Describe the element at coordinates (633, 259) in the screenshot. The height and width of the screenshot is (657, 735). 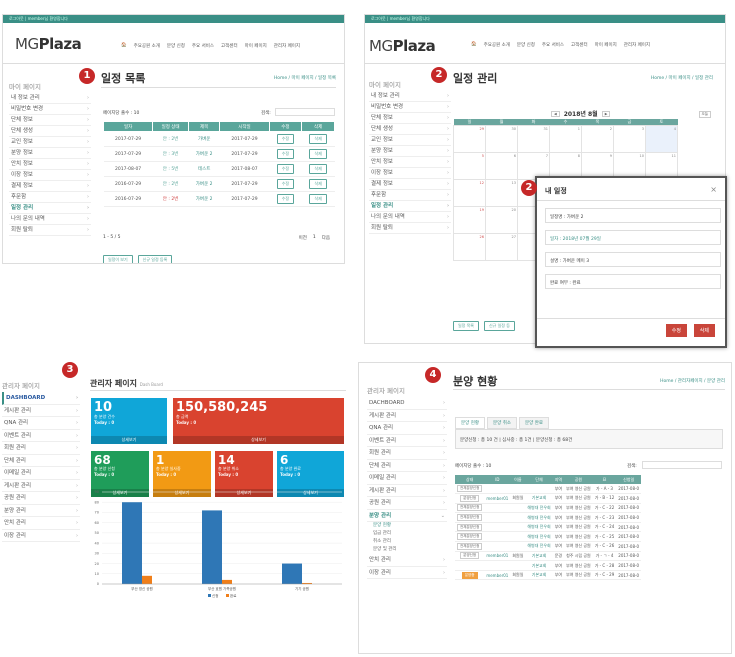
I see `desc-field: 설명 : 가벼운 메이 3` at that location.